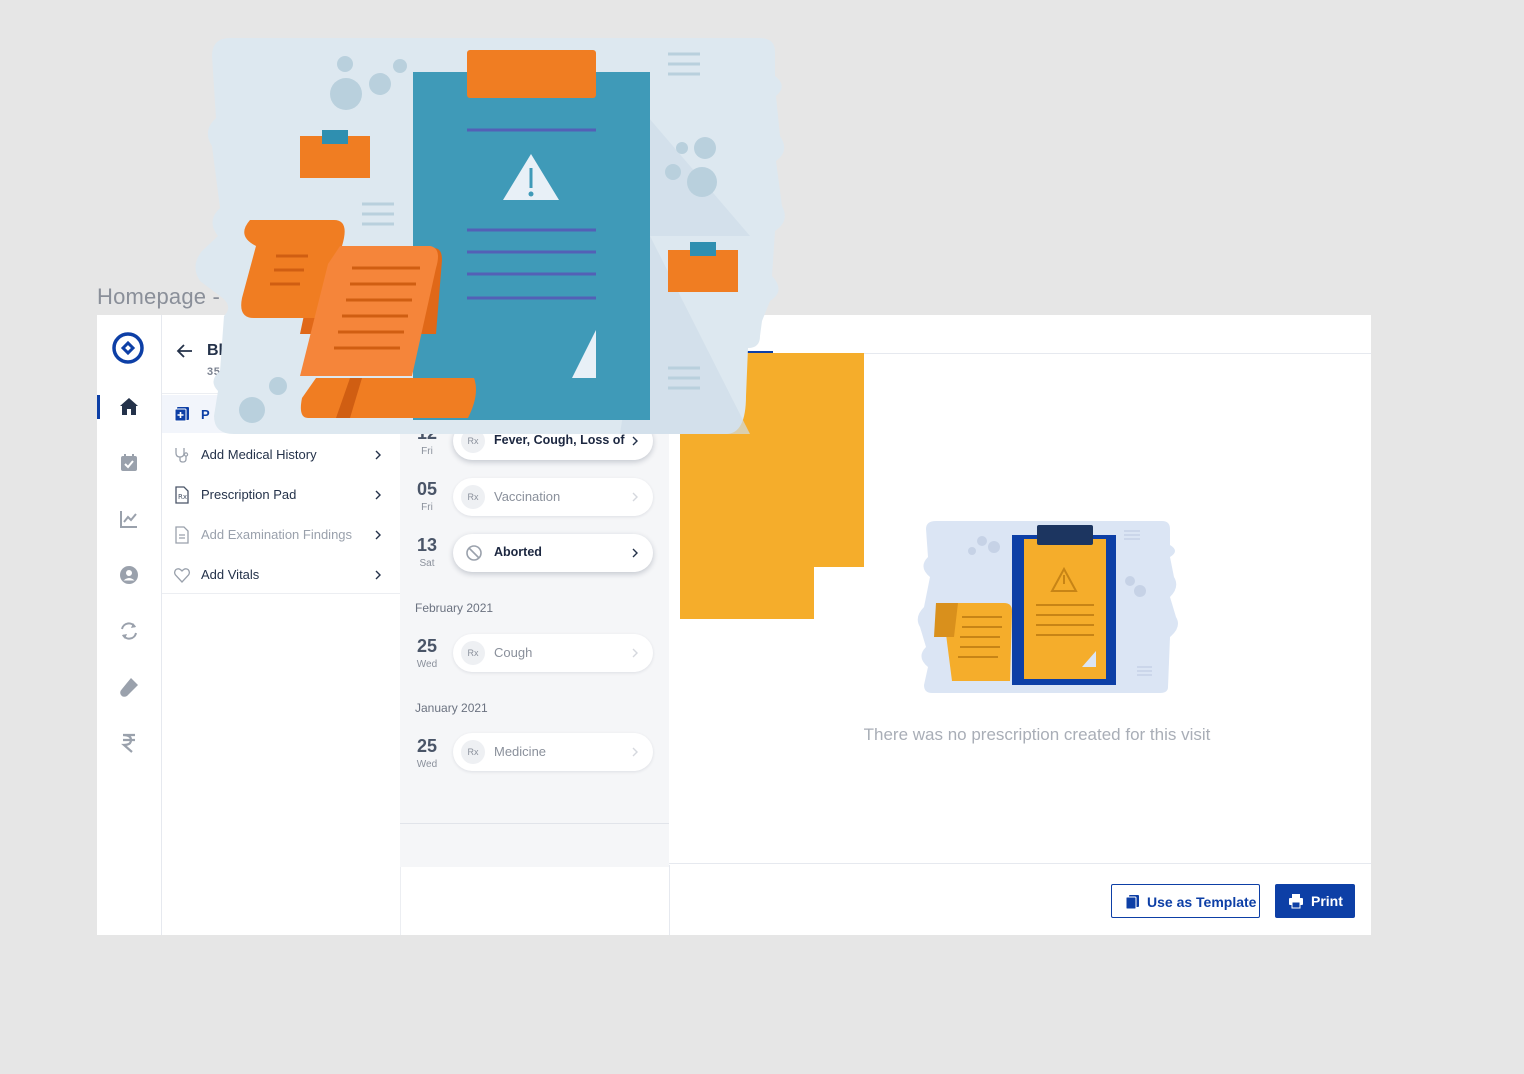 This screenshot has width=1524, height=1074. Describe the element at coordinates (281, 593) in the screenshot. I see `menu-divider` at that location.